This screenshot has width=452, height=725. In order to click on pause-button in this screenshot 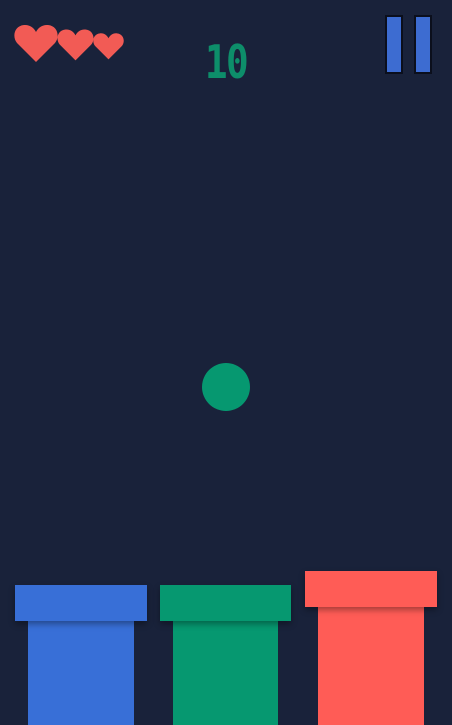, I will do `click(409, 46)`.